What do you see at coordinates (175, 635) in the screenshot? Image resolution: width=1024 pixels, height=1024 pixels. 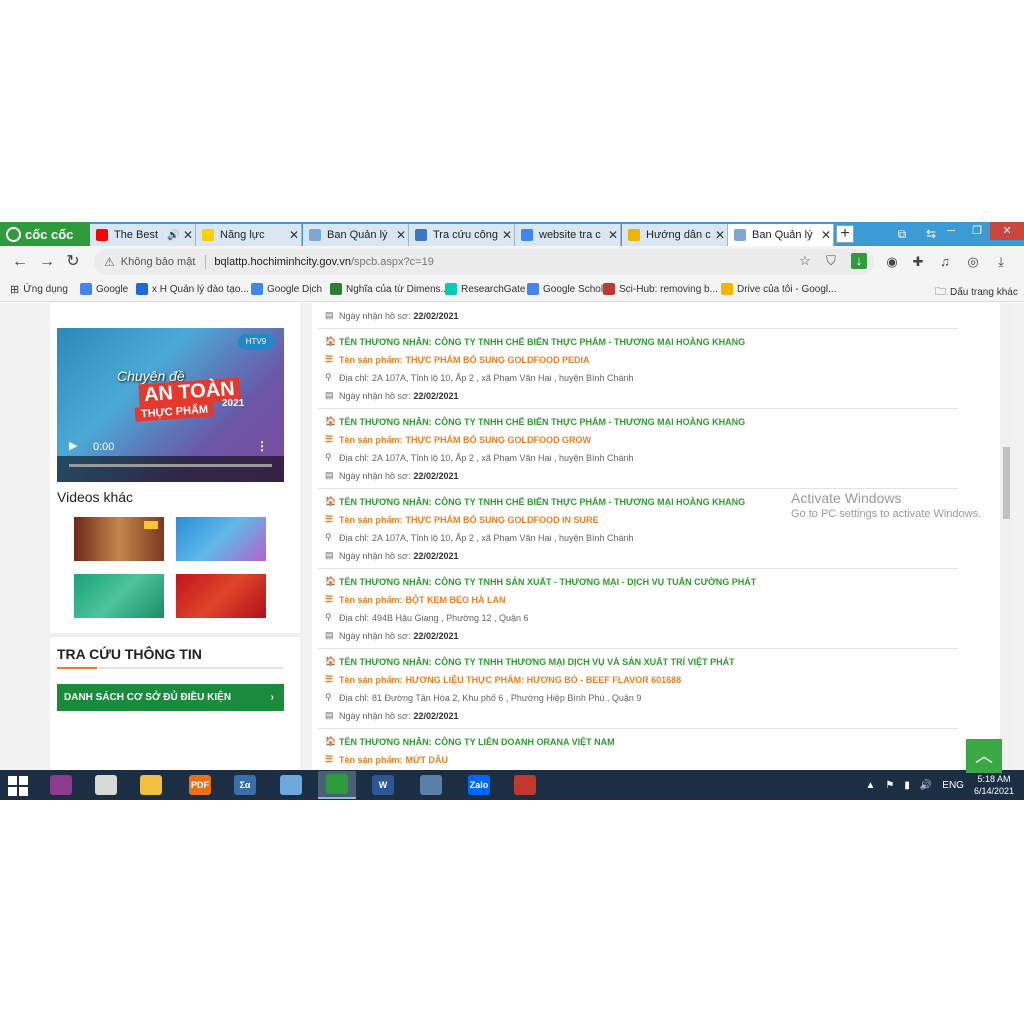 I see `section-divider` at bounding box center [175, 635].